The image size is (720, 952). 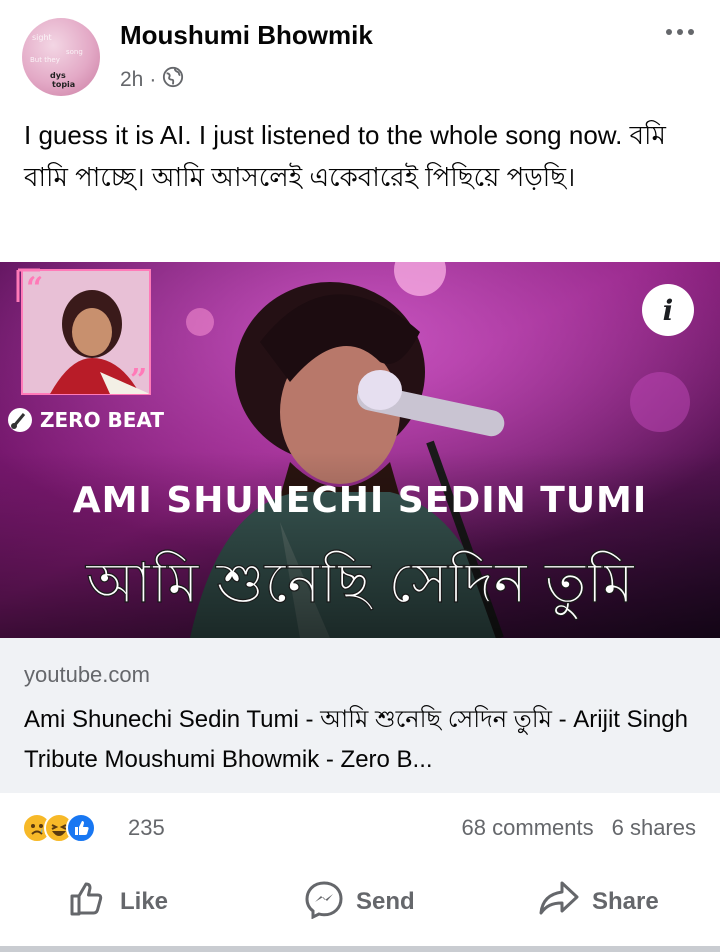 I want to click on svg-text: But they, so click(x=45, y=60).